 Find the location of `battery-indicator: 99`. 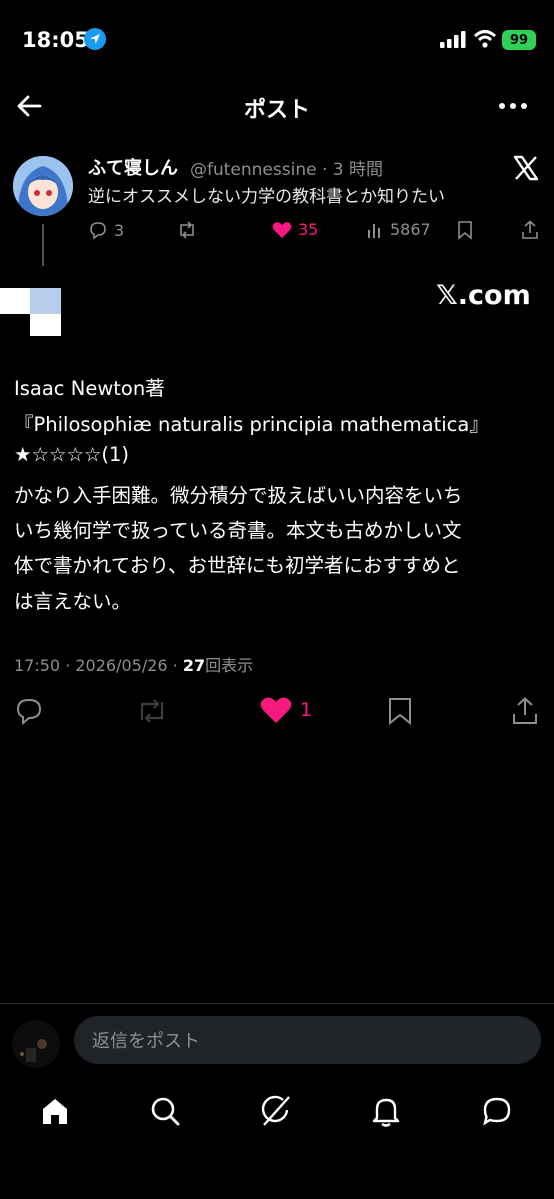

battery-indicator: 99 is located at coordinates (519, 40).